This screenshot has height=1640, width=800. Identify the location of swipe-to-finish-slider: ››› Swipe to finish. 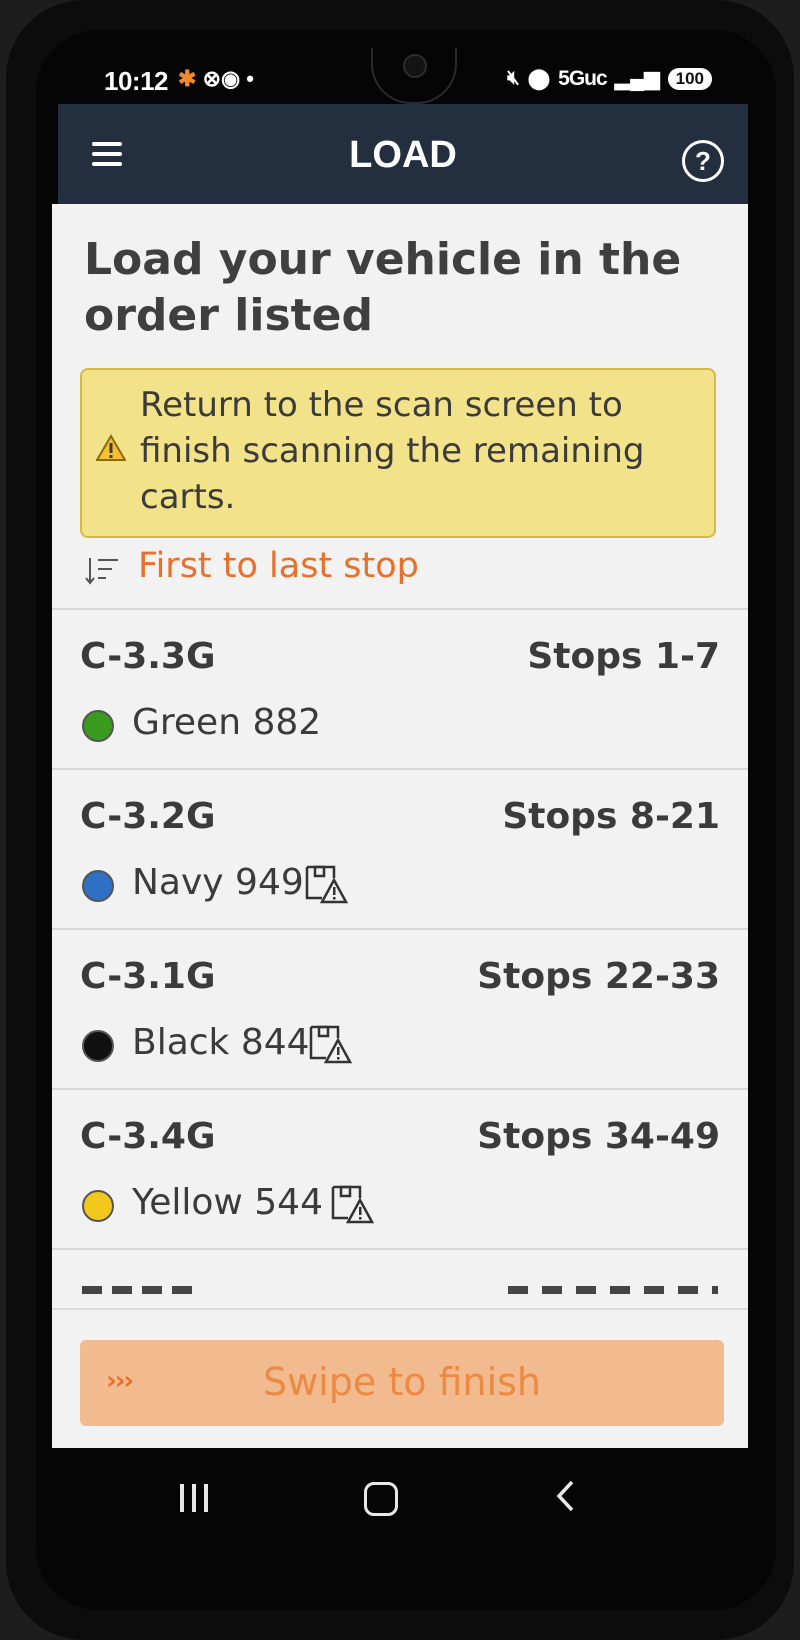
(402, 1383).